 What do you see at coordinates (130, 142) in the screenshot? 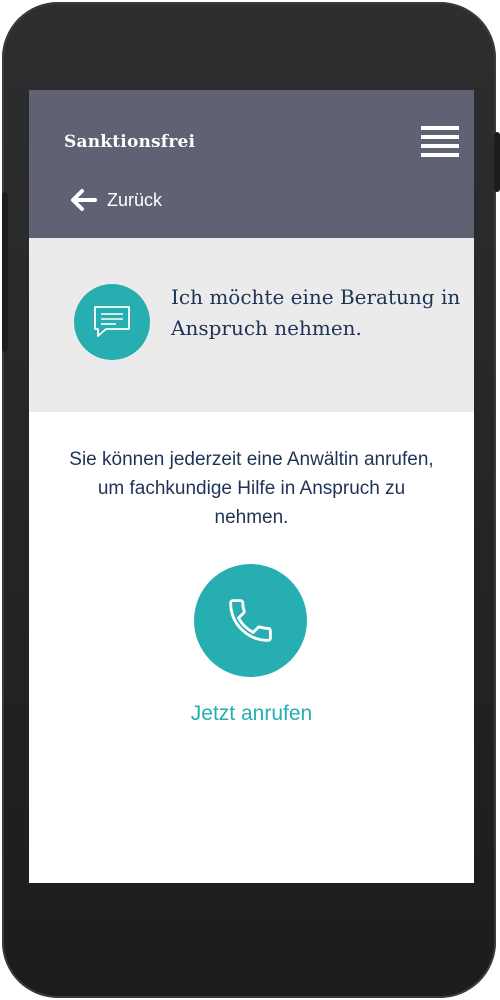
I see `brand-logo: Sanktionsfrei` at bounding box center [130, 142].